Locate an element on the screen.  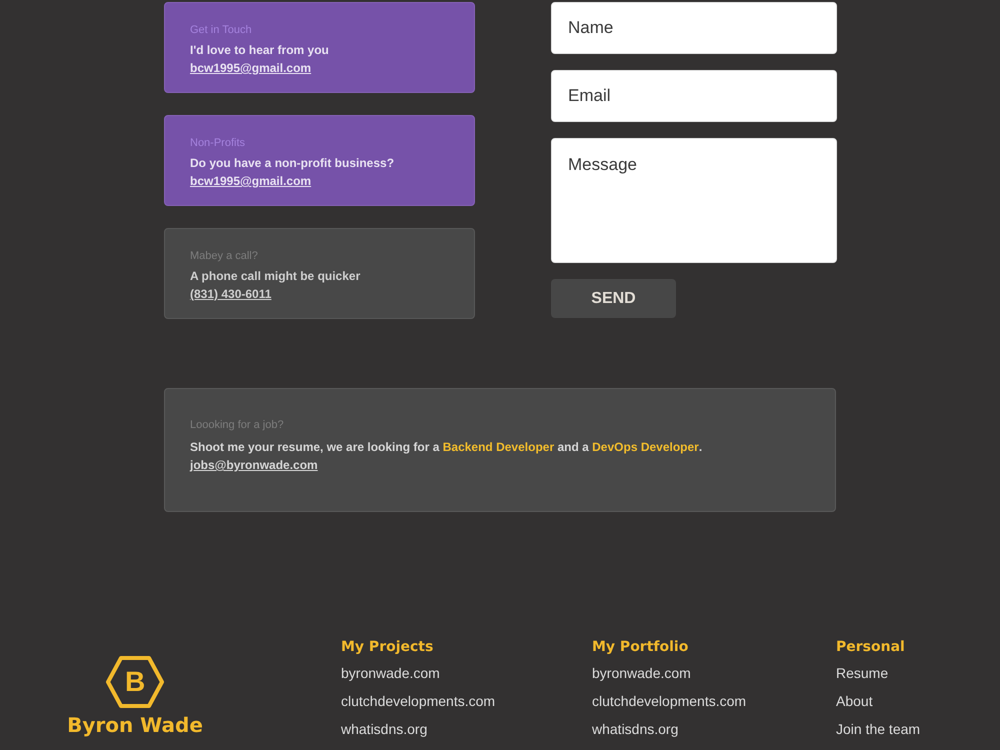
footer-heading: Personal is located at coordinates (870, 647).